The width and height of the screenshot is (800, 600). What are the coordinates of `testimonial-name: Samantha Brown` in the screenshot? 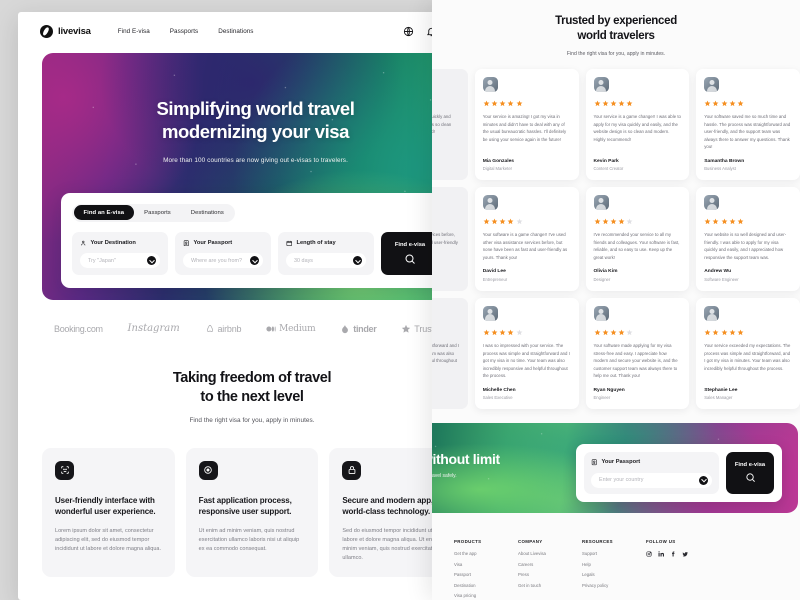 It's located at (724, 161).